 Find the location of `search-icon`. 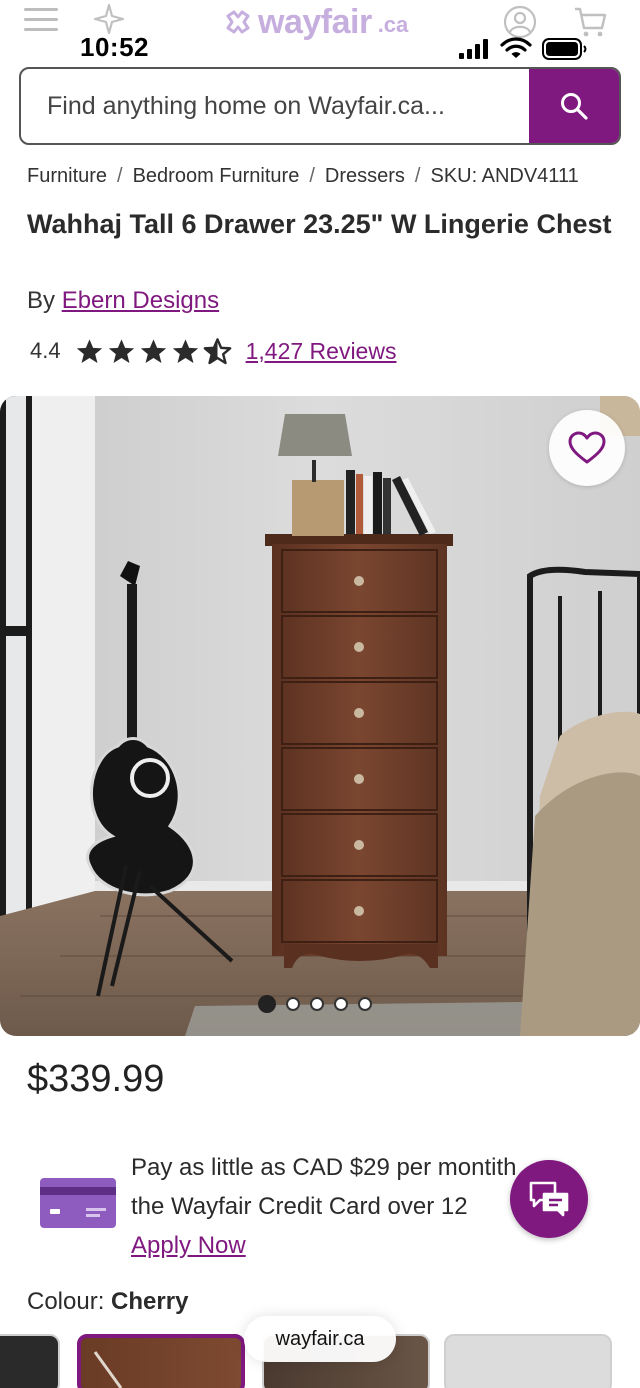

search-icon is located at coordinates (574, 106).